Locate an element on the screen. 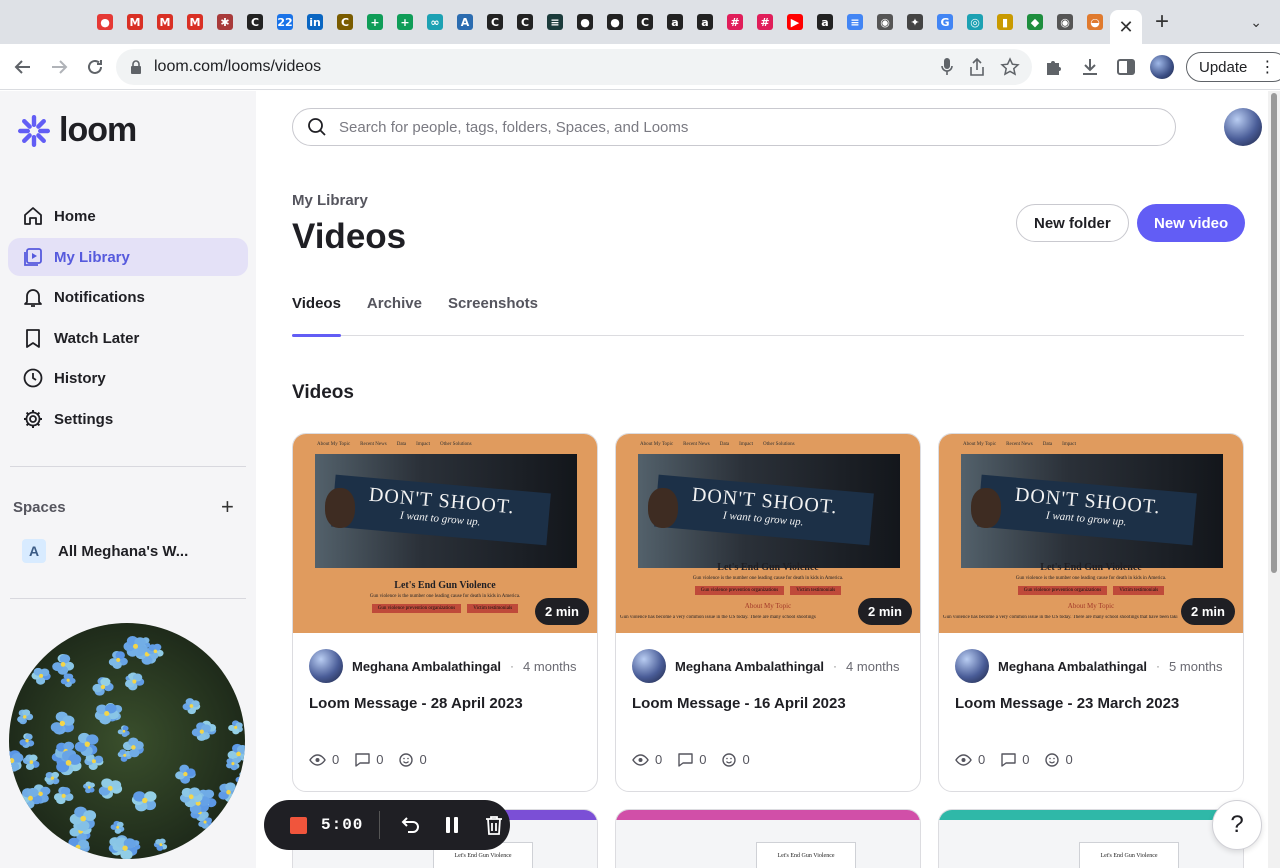  download-icon is located at coordinates (1090, 67).